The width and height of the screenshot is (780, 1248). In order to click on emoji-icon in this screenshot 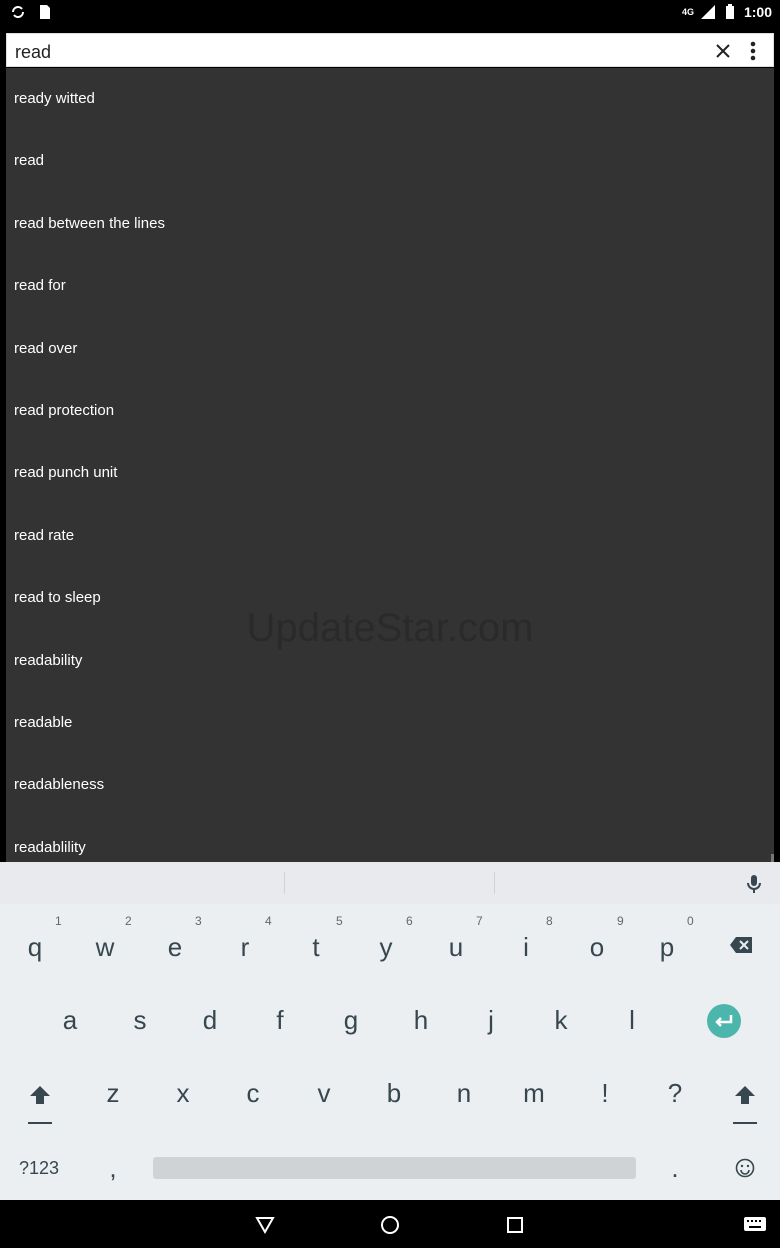, I will do `click(745, 1168)`.